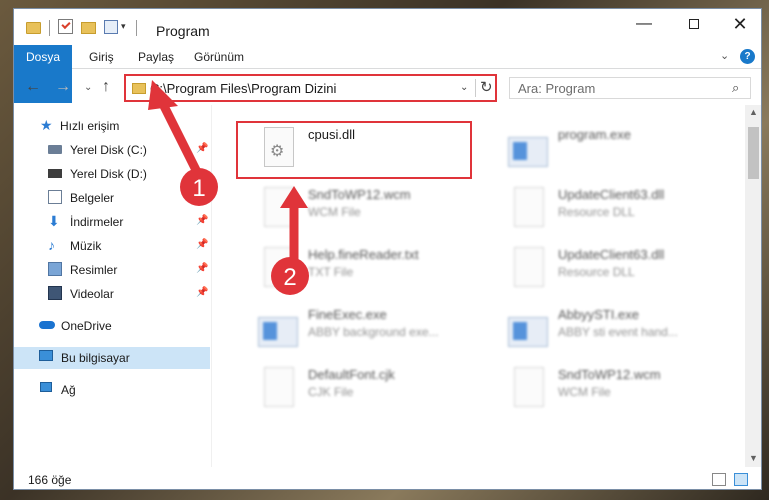 The image size is (769, 500). I want to click on quick-access-dropdown-icon: ▾, so click(123, 30).